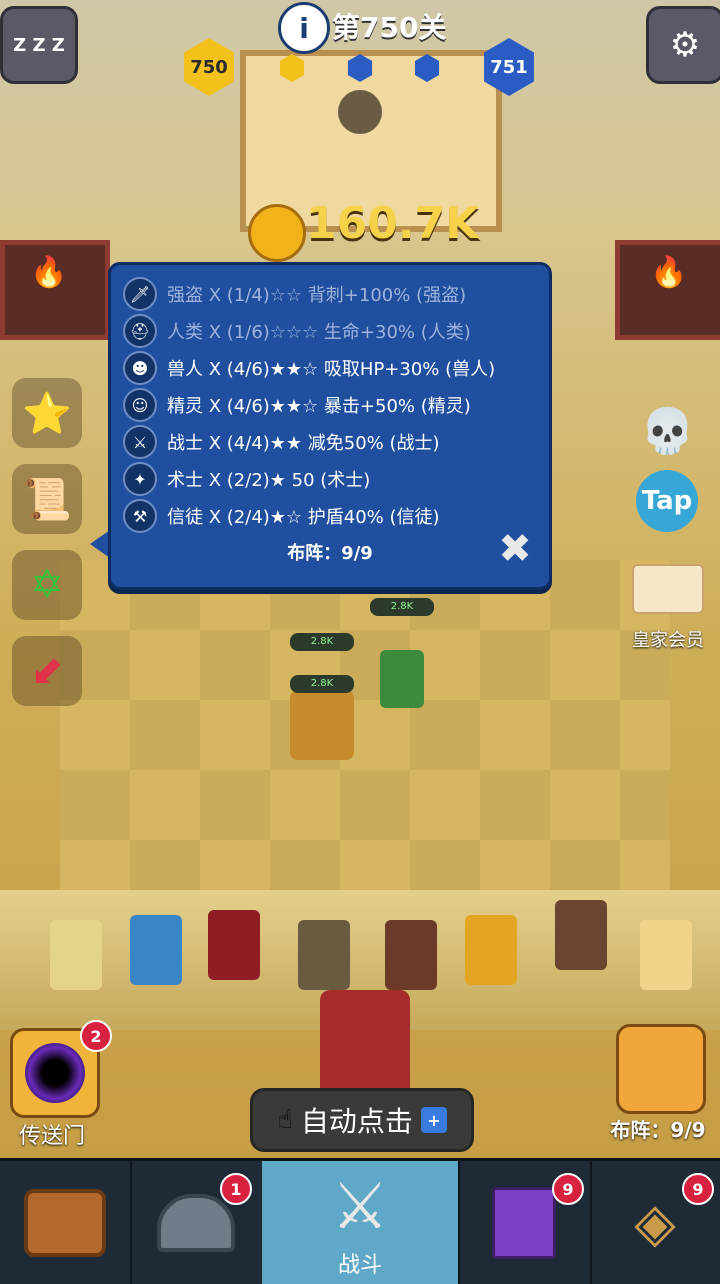 Image resolution: width=720 pixels, height=1284 pixels. Describe the element at coordinates (140, 442) in the screenshot. I see `warrior-sword-icon: ⚔` at that location.